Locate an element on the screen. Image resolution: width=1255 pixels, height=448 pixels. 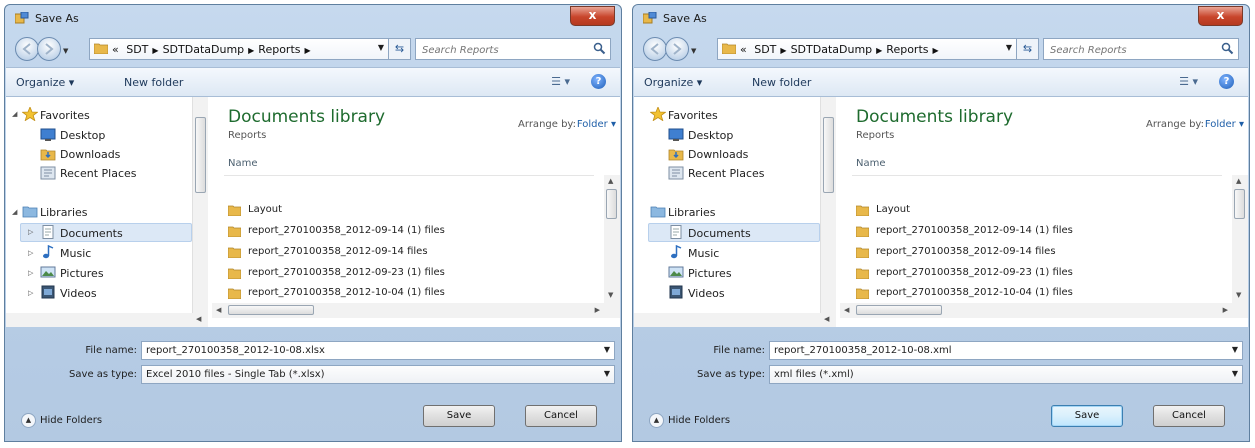
file-name-value: report_270100358_2012-10-08.xlsx is located at coordinates (235, 350).